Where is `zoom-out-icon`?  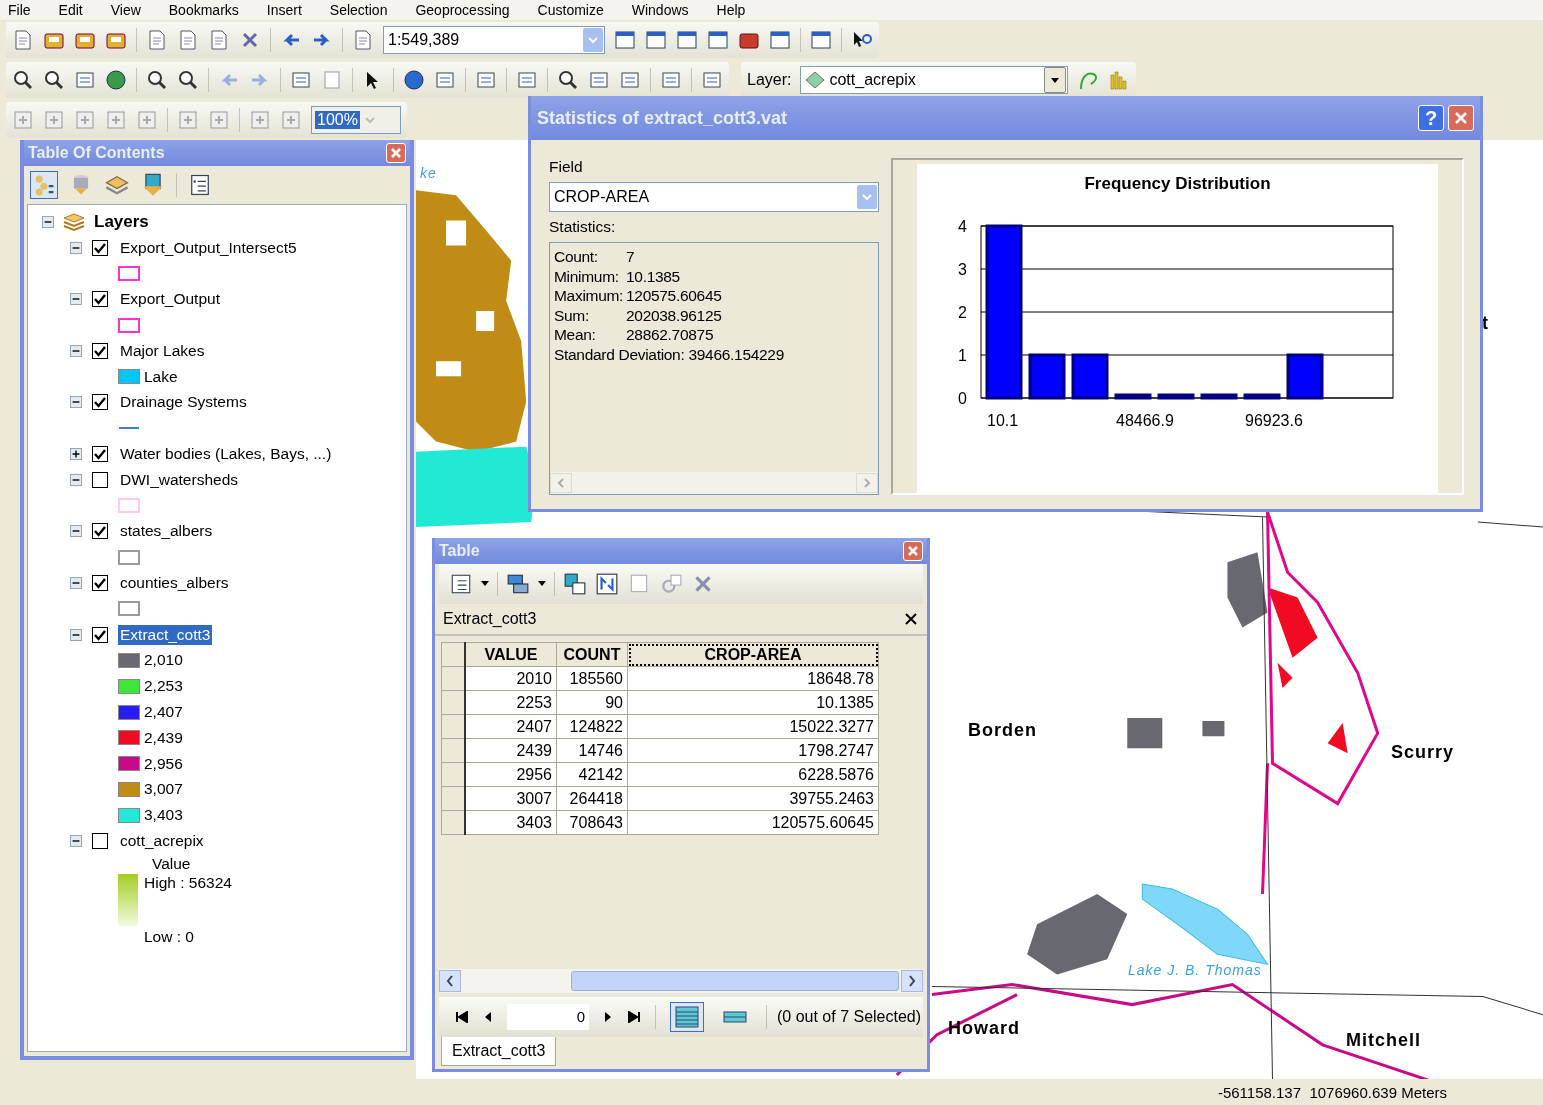 zoom-out-icon is located at coordinates (54, 80).